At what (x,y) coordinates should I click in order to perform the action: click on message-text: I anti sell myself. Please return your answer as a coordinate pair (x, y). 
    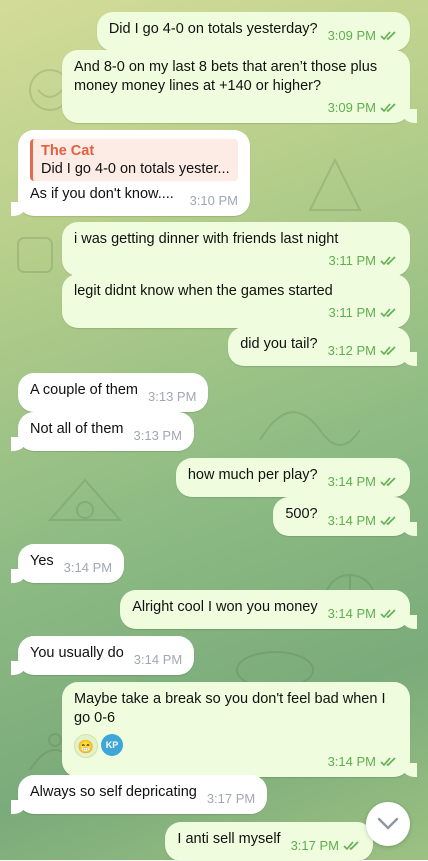
    Looking at the image, I should click on (229, 839).